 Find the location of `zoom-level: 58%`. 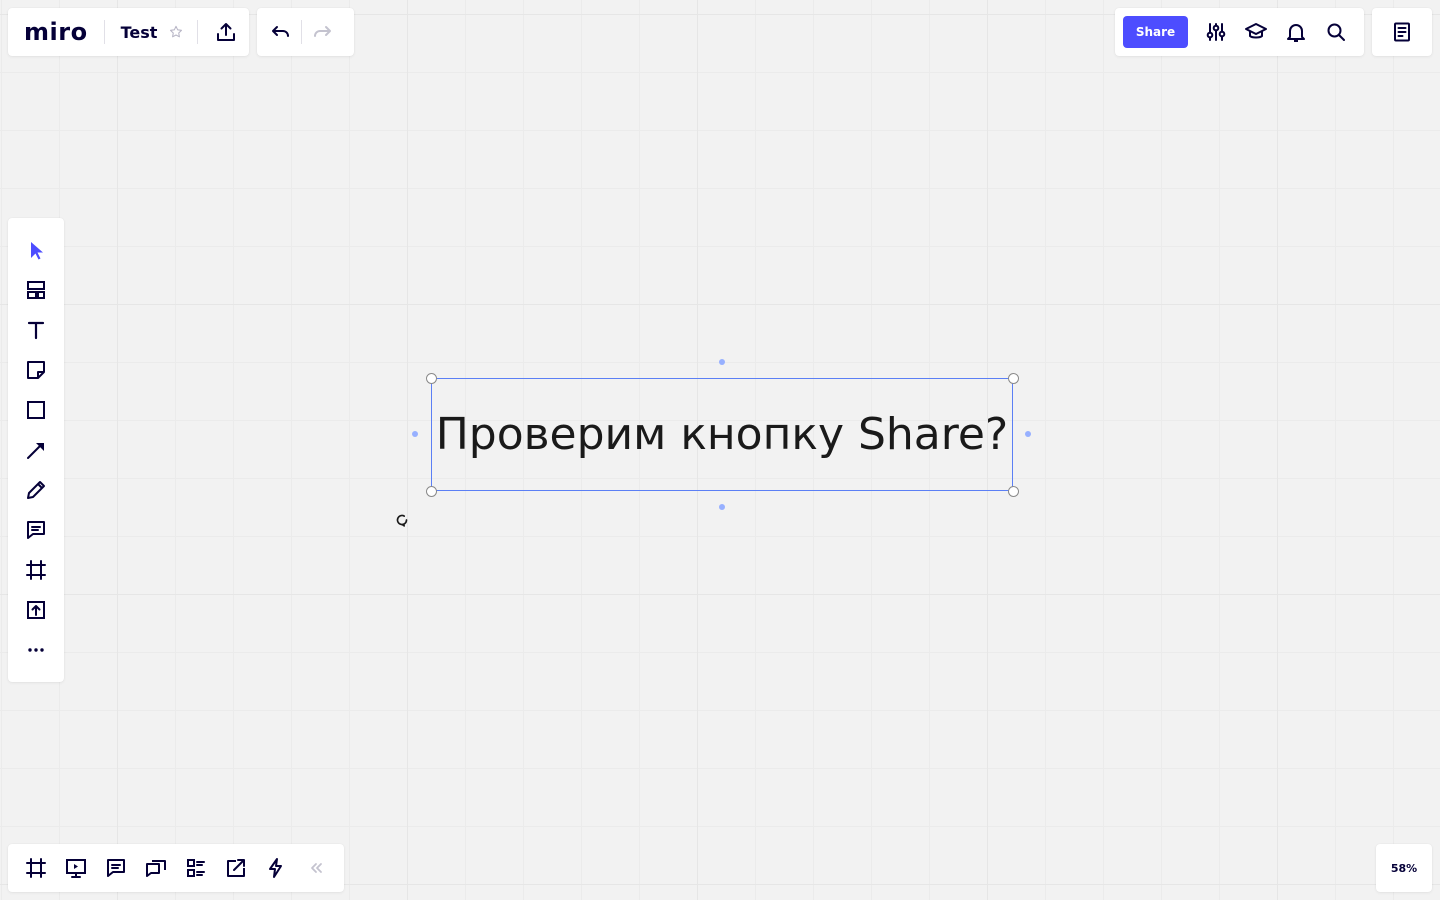

zoom-level: 58% is located at coordinates (1404, 868).